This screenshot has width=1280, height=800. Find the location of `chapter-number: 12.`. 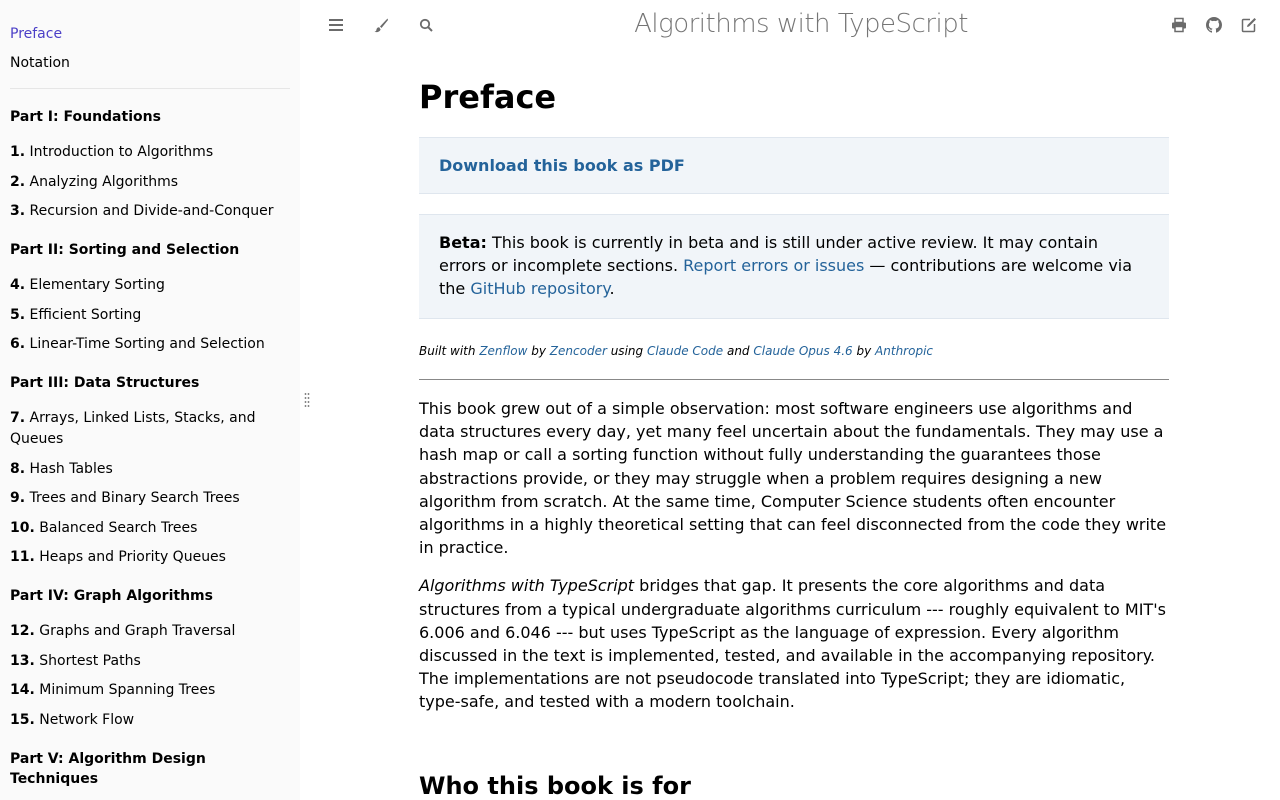

chapter-number: 12. is located at coordinates (22, 631).